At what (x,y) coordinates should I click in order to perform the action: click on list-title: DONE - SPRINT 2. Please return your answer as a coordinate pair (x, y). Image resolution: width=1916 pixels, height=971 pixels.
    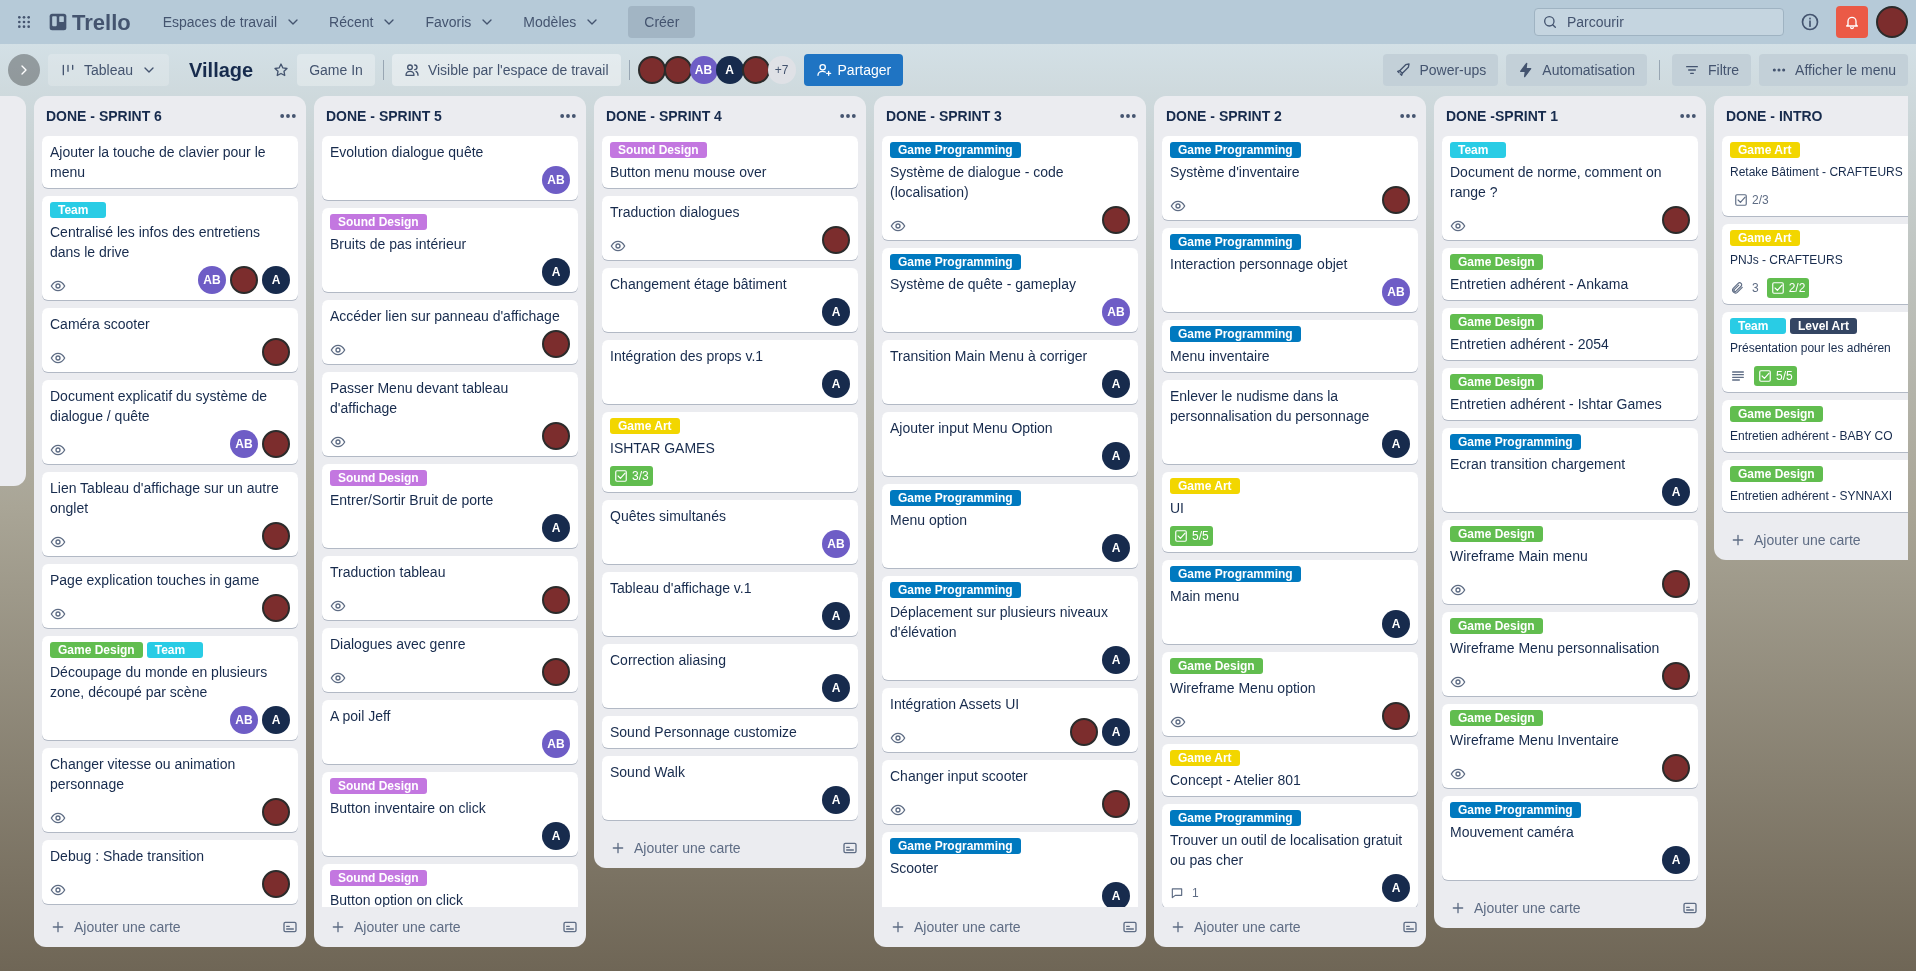
    Looking at the image, I should click on (1224, 116).